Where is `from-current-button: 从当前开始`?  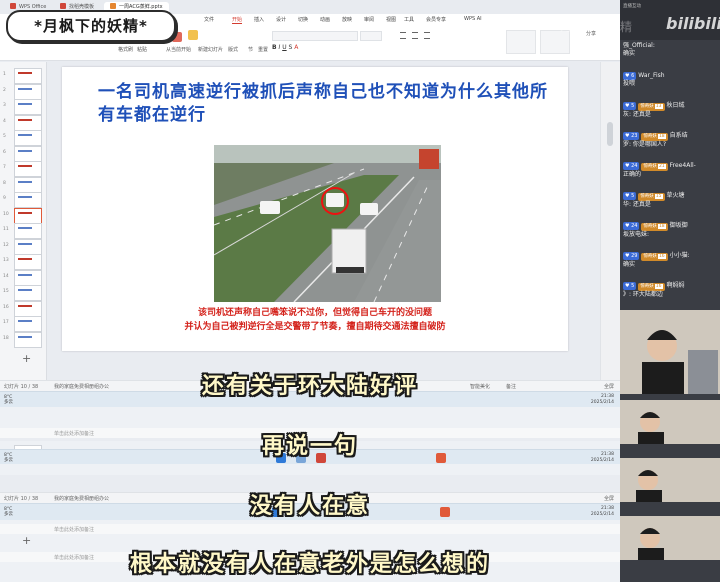 from-current-button: 从当前开始 is located at coordinates (178, 49).